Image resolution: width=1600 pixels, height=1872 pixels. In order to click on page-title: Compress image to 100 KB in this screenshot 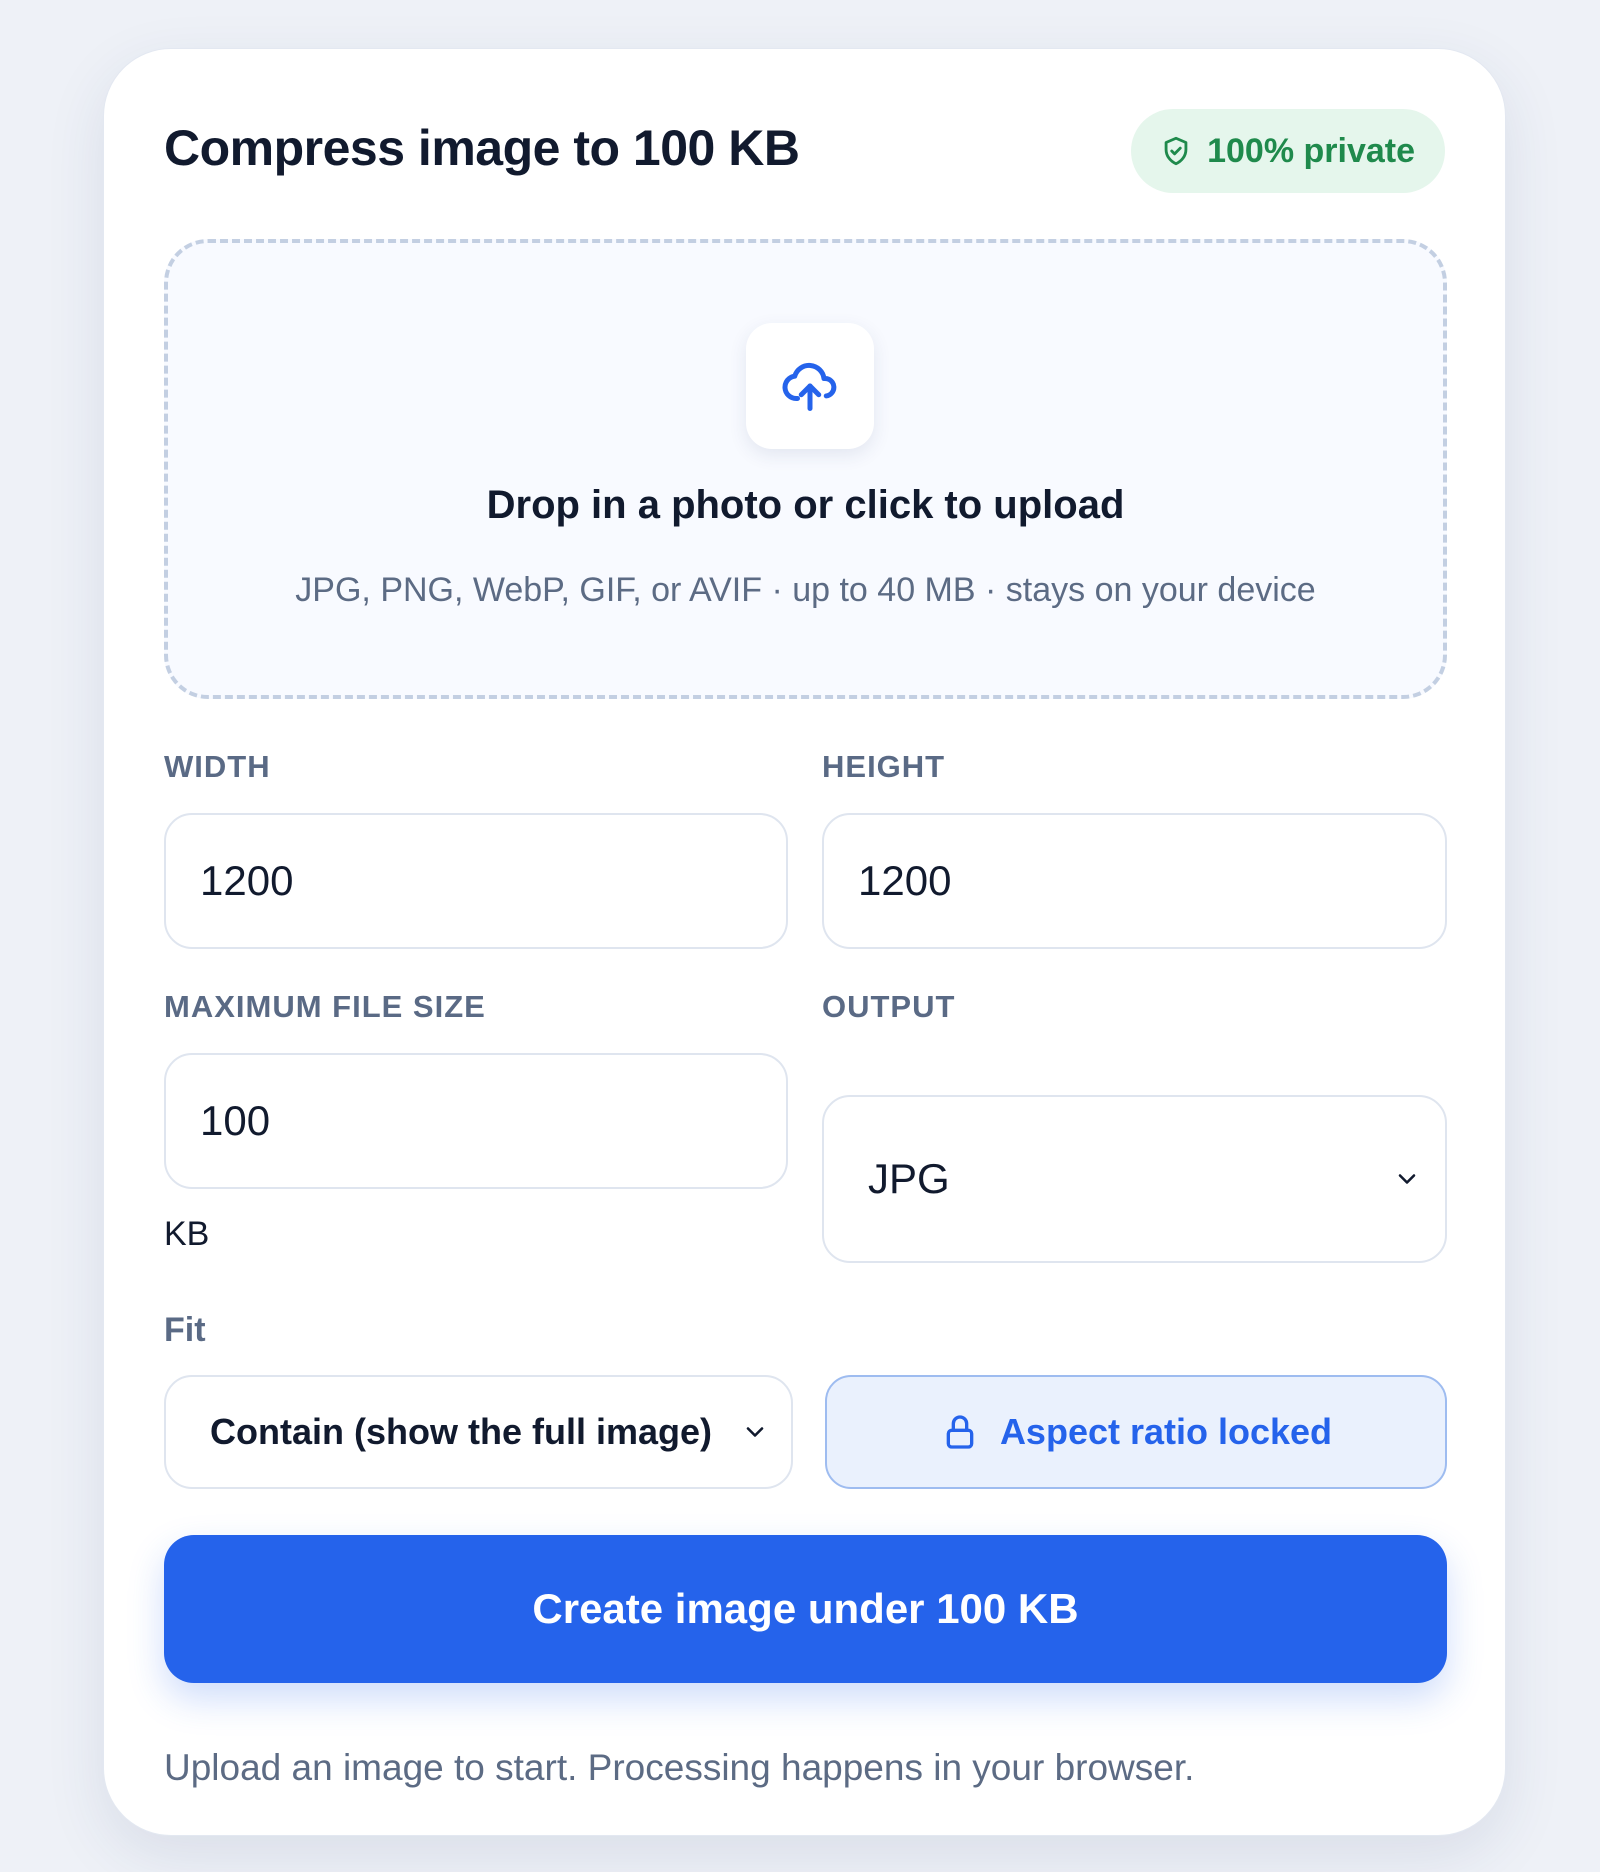, I will do `click(482, 148)`.